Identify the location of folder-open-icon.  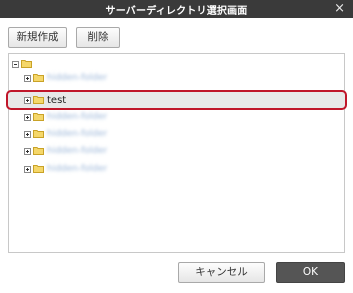
(26, 64).